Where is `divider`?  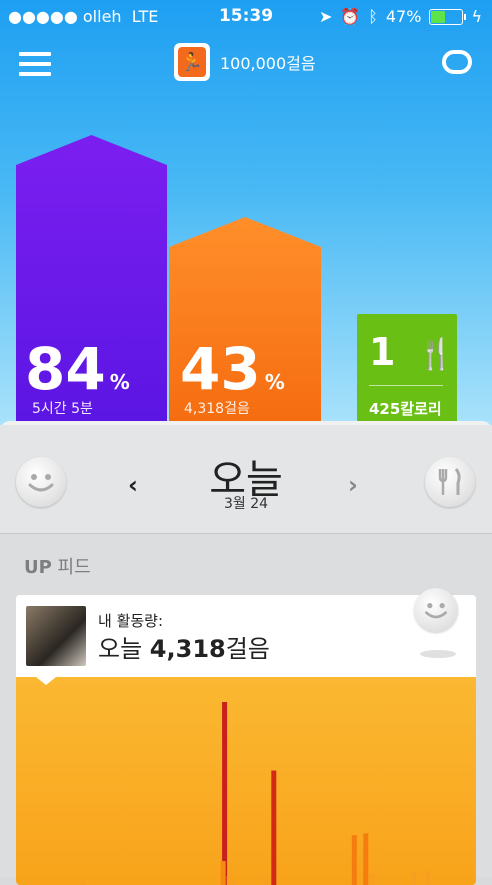
divider is located at coordinates (406, 385).